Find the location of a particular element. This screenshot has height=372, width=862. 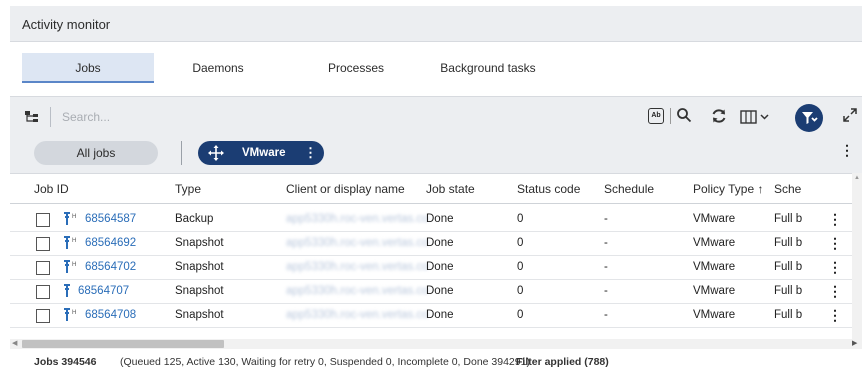

column-header-type: Type is located at coordinates (188, 189).